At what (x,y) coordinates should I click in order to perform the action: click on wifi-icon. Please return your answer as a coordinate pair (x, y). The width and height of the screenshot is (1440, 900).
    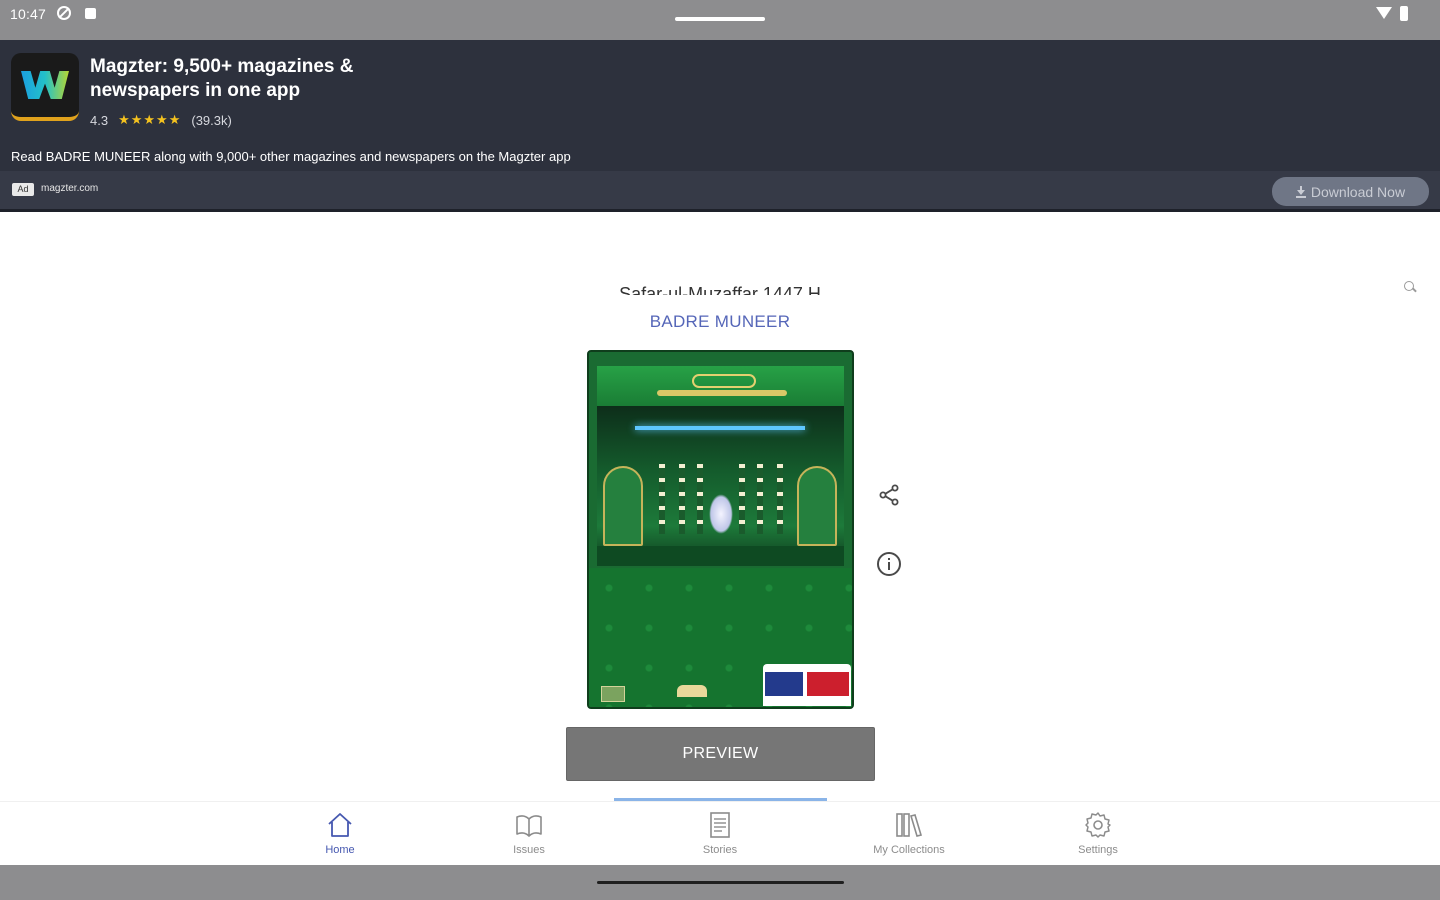
    Looking at the image, I should click on (1384, 13).